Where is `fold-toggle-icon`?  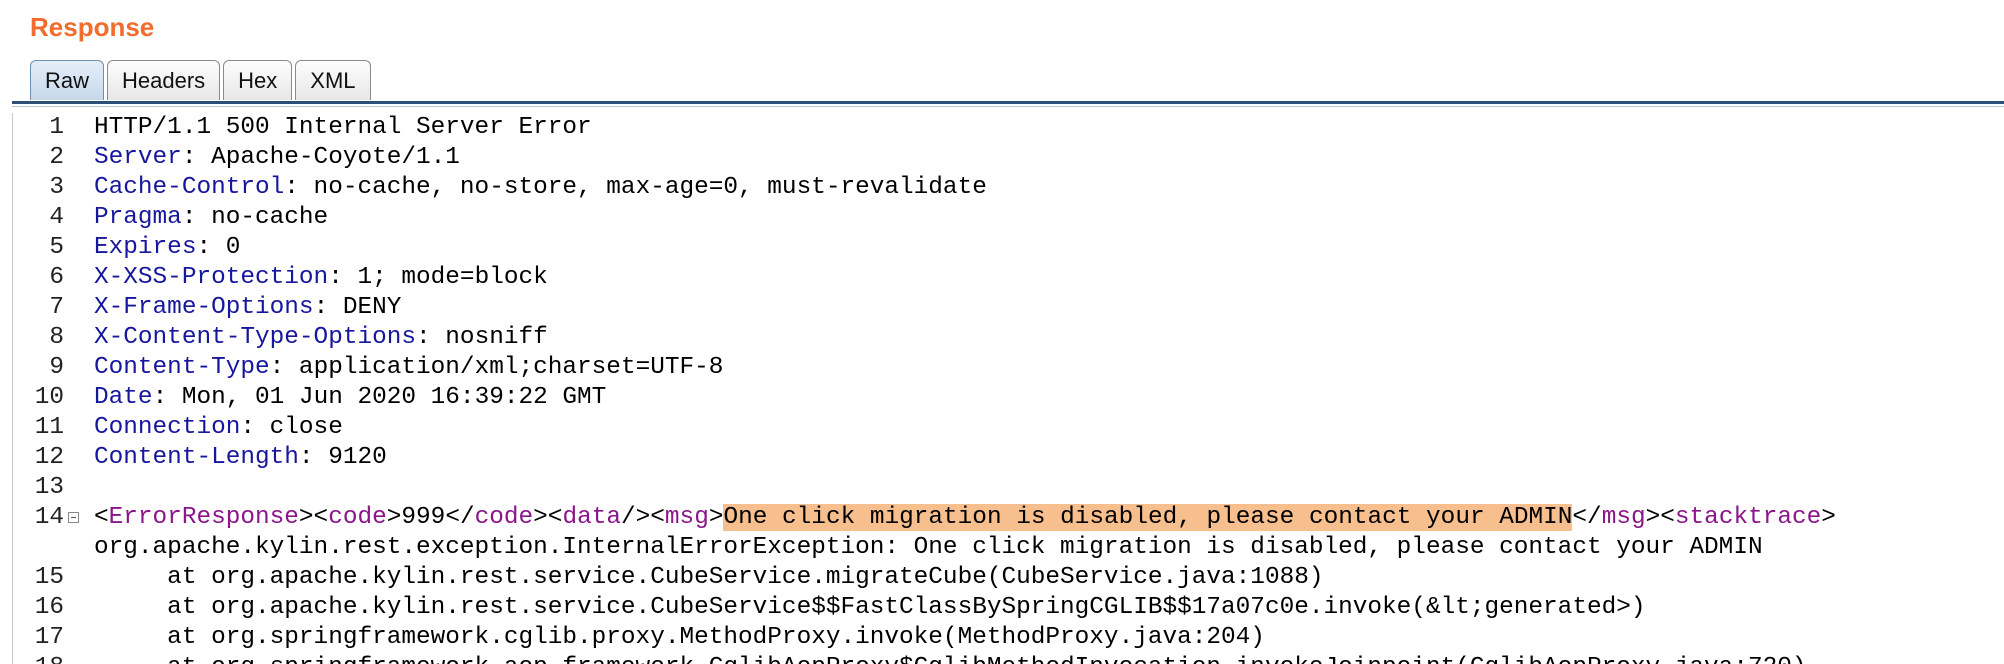
fold-toggle-icon is located at coordinates (73, 517).